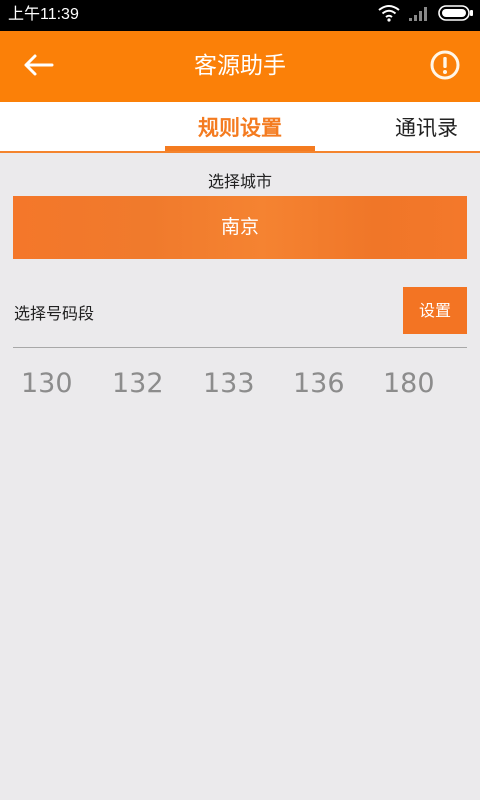  I want to click on status-icons, so click(426, 15).